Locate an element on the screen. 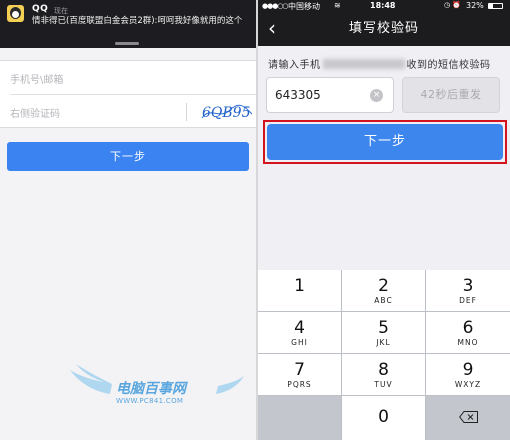 The height and width of the screenshot is (440, 510). right-next-step-button: 下一步 is located at coordinates (385, 142).